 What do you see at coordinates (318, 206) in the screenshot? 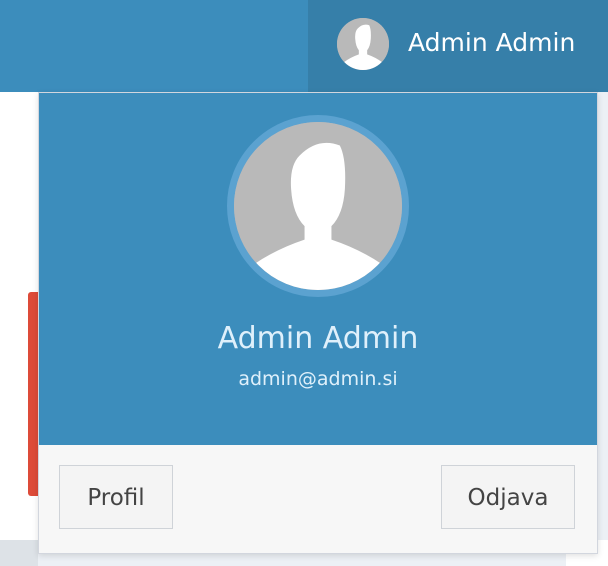
I see `user-avatar-large-icon` at bounding box center [318, 206].